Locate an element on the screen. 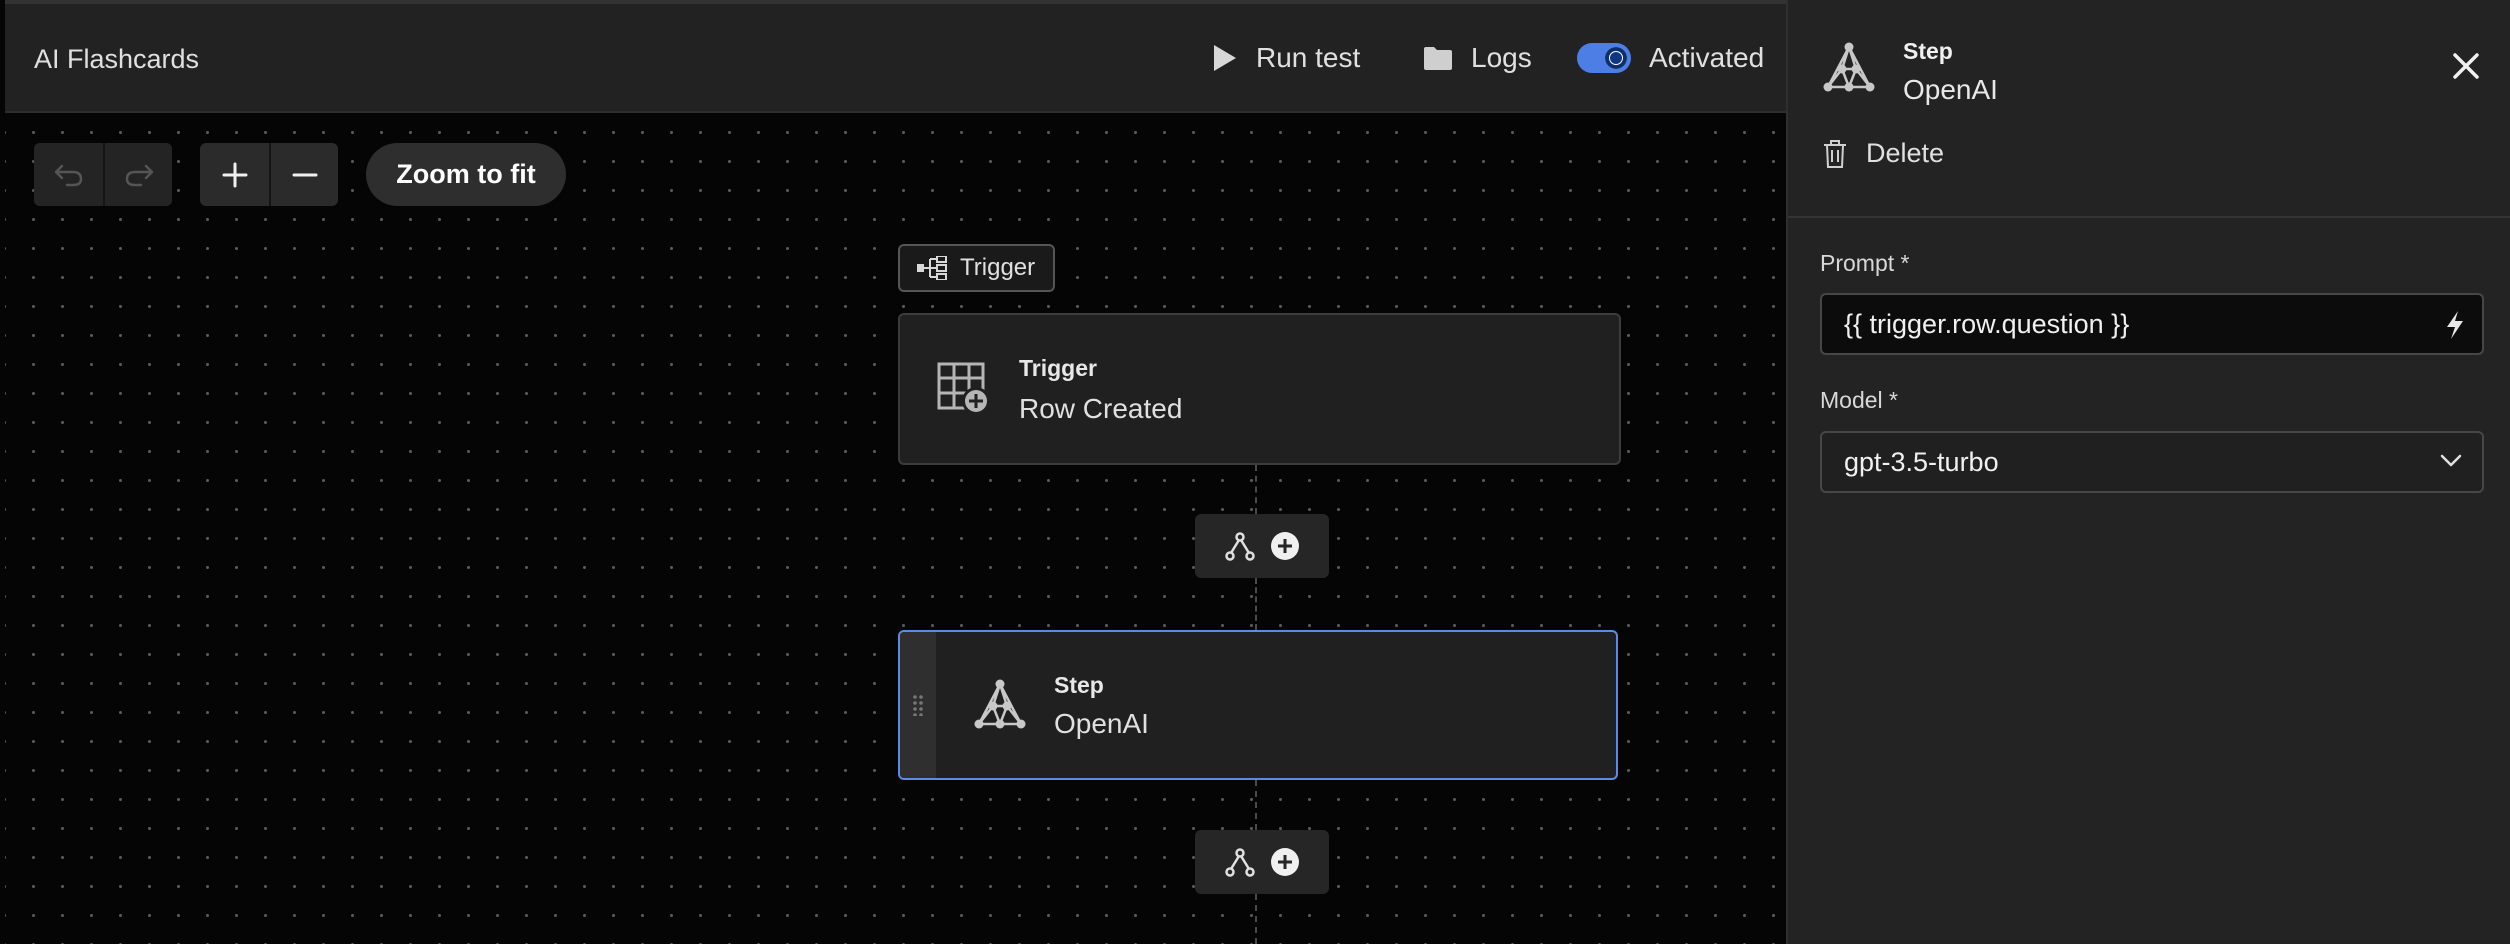 The width and height of the screenshot is (2510, 944). play-icon is located at coordinates (1225, 58).